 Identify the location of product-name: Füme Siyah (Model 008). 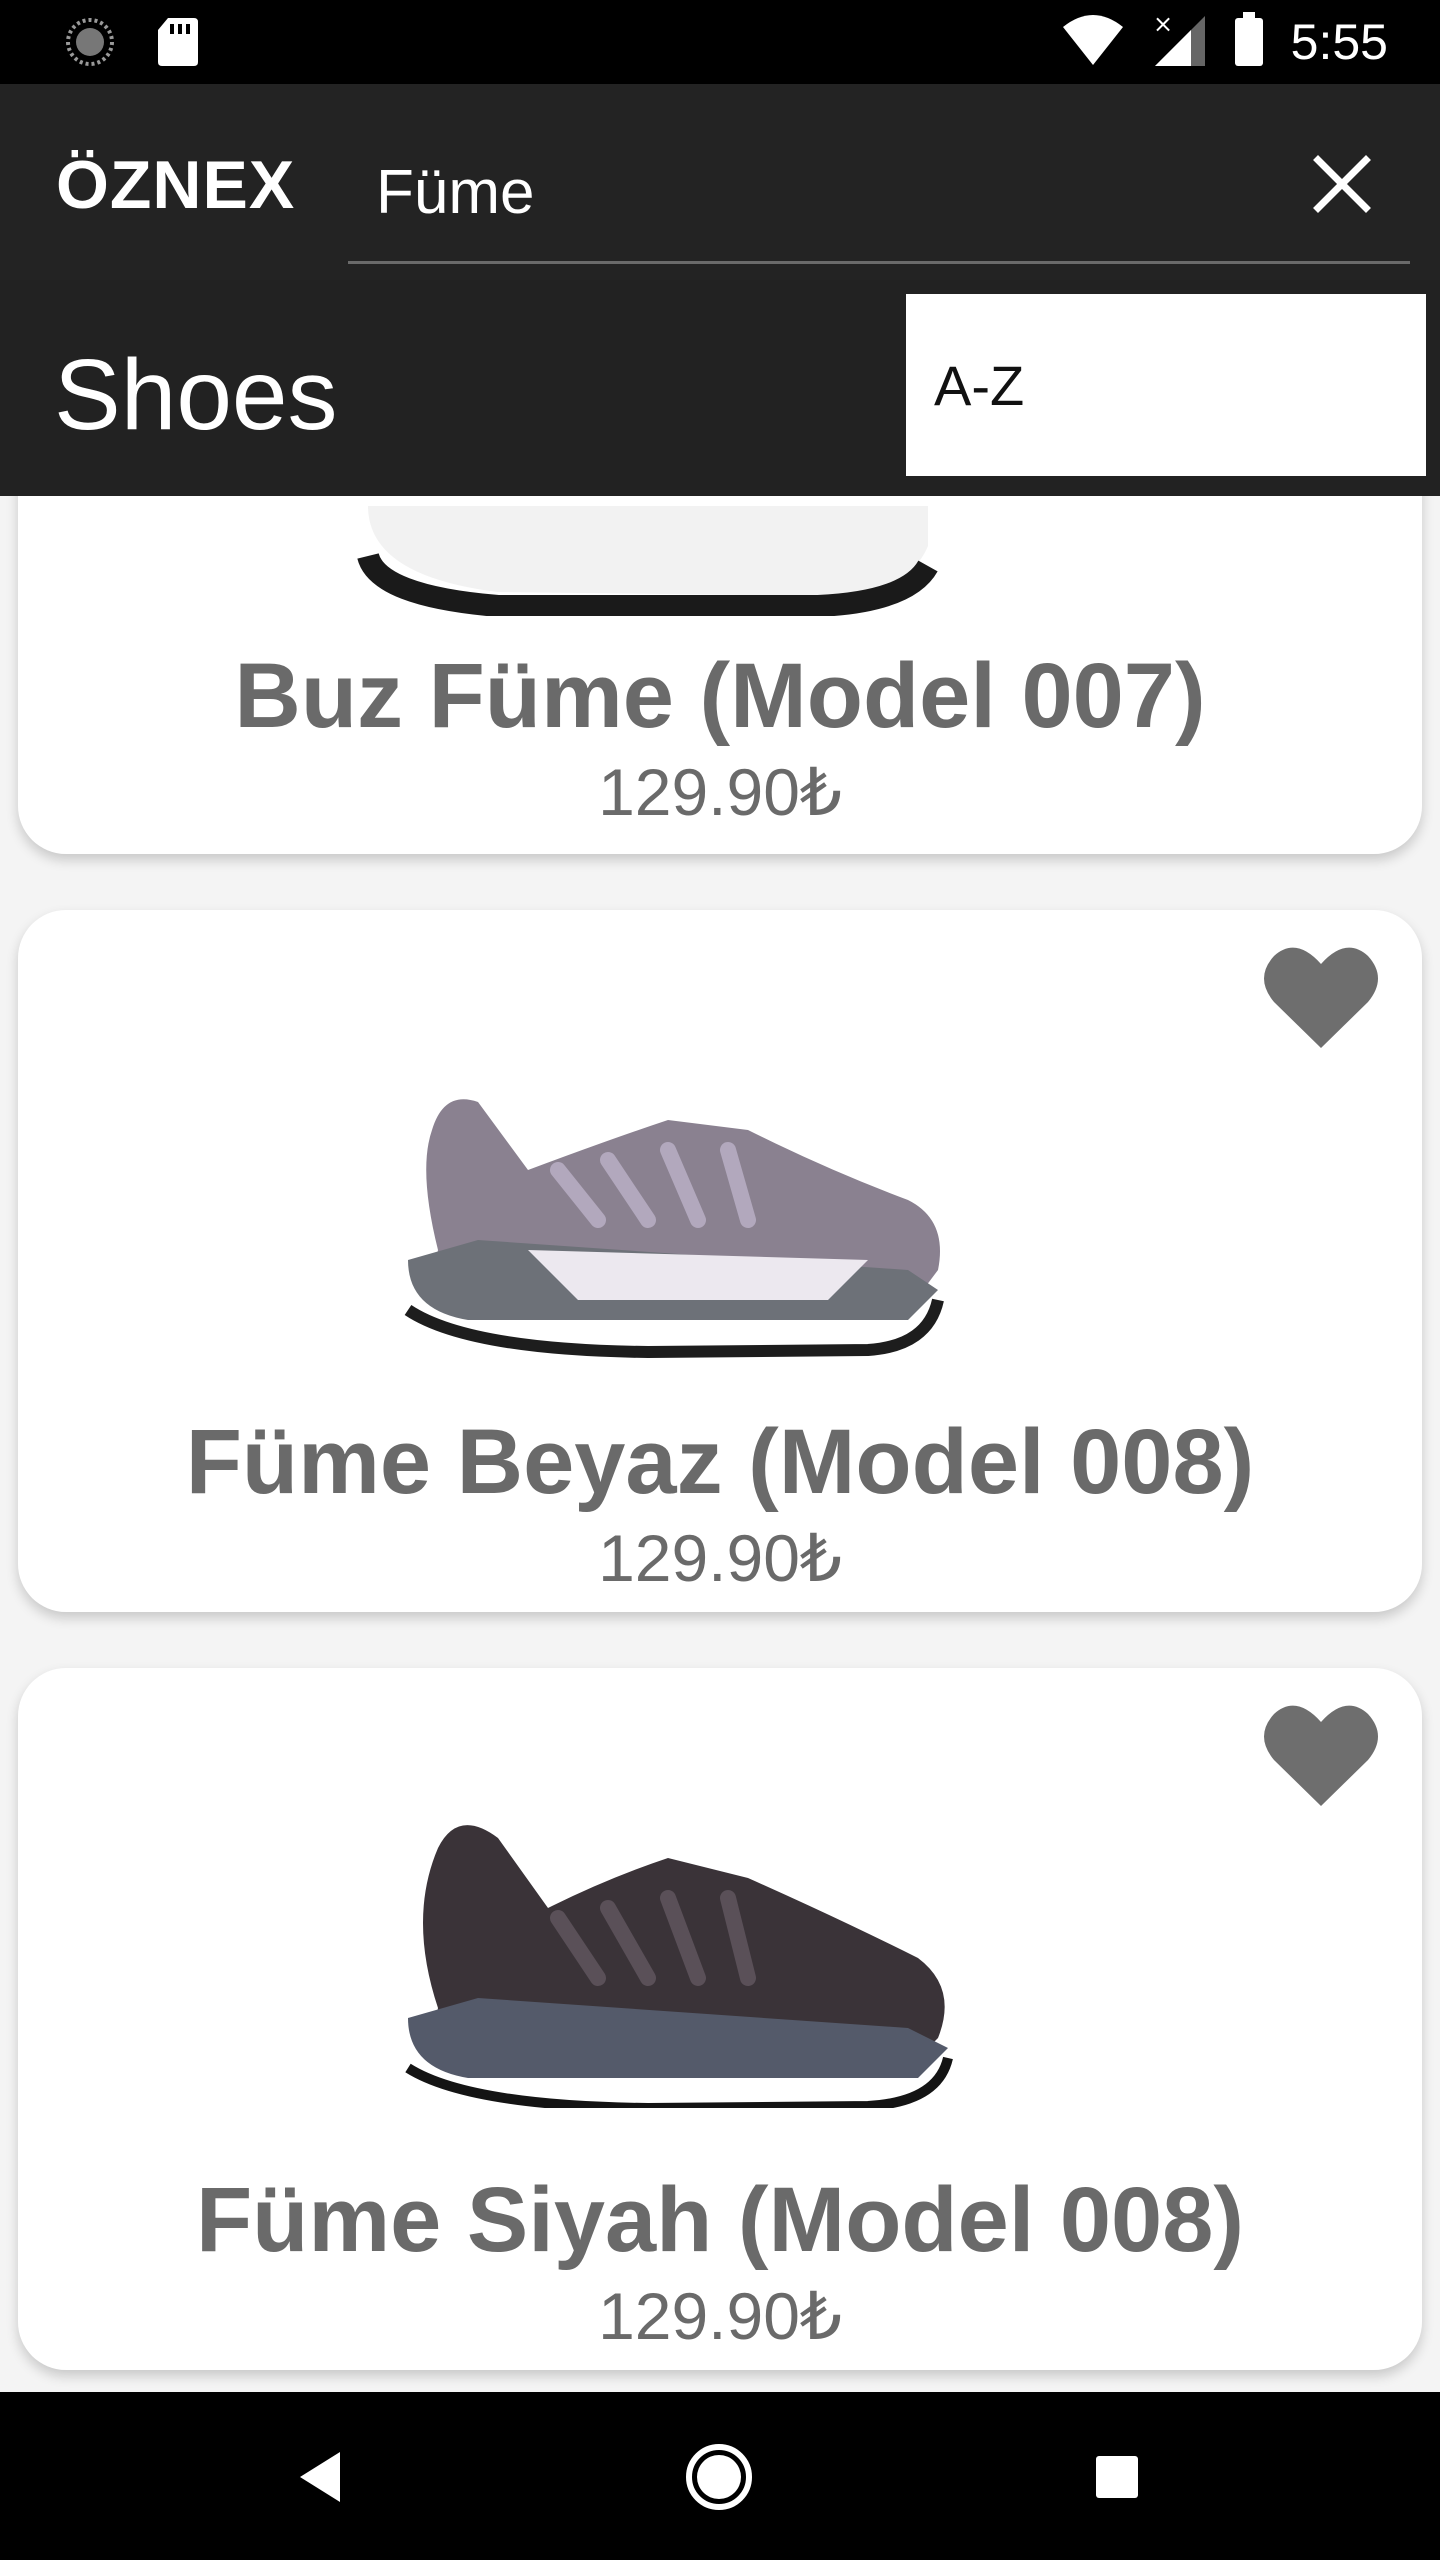
(720, 2220).